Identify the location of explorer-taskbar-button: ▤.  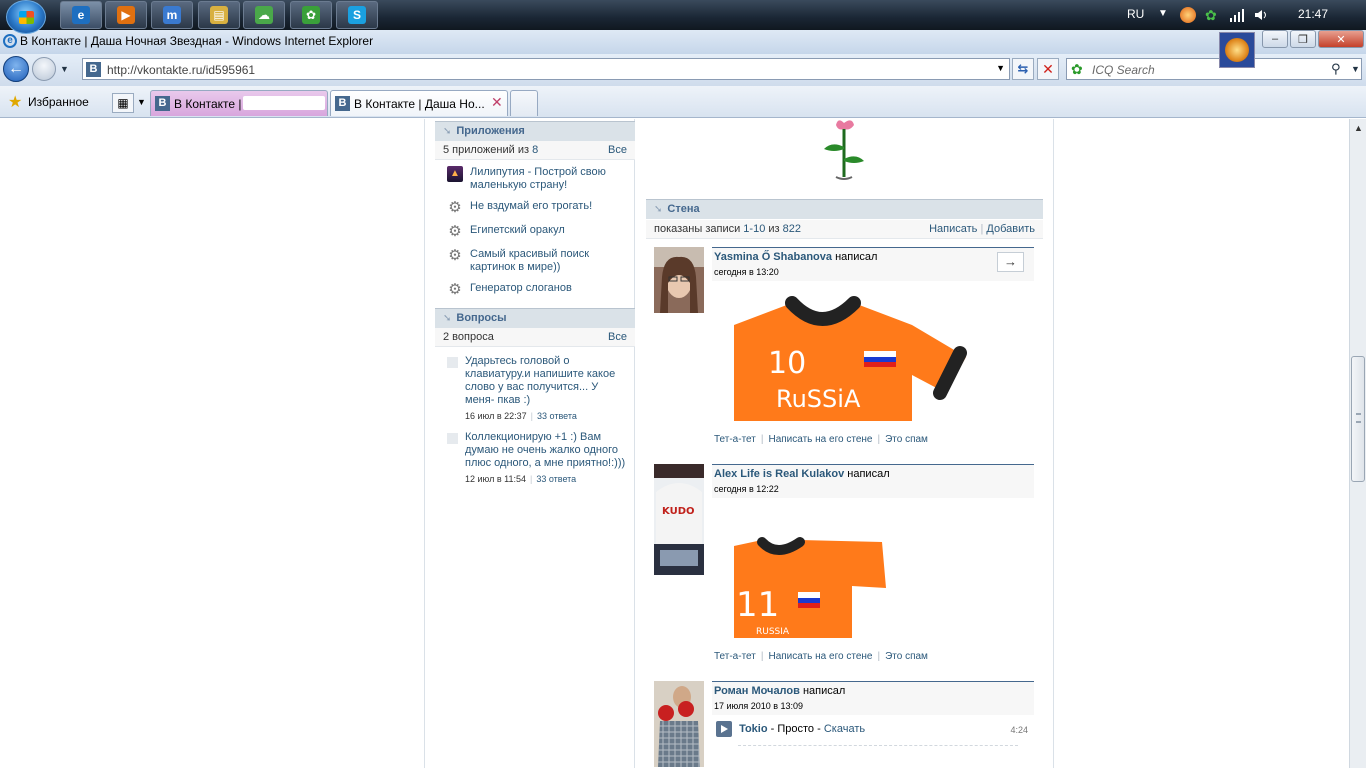
(219, 15).